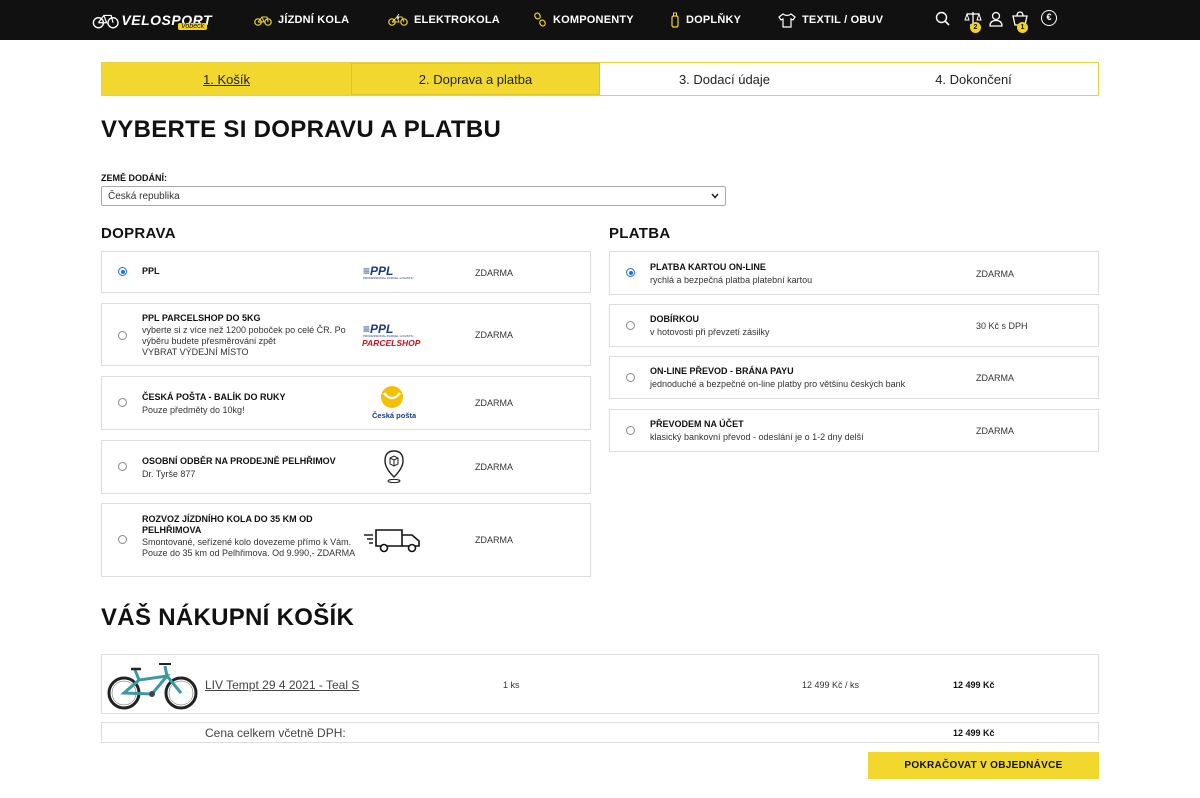  I want to click on nav-label: JÍZDNÍ KOLA, so click(314, 20).